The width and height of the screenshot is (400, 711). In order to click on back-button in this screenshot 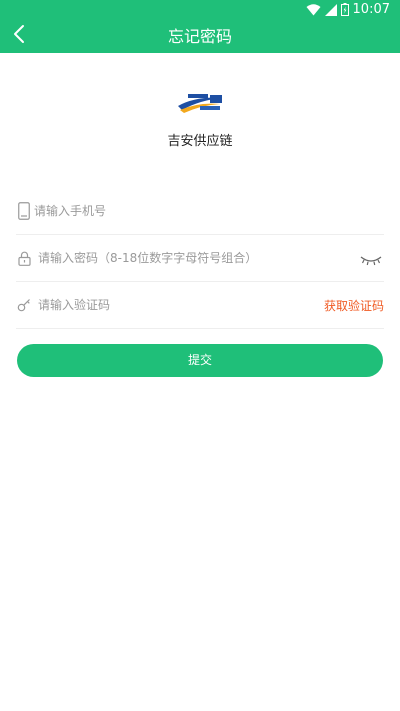, I will do `click(19, 36)`.